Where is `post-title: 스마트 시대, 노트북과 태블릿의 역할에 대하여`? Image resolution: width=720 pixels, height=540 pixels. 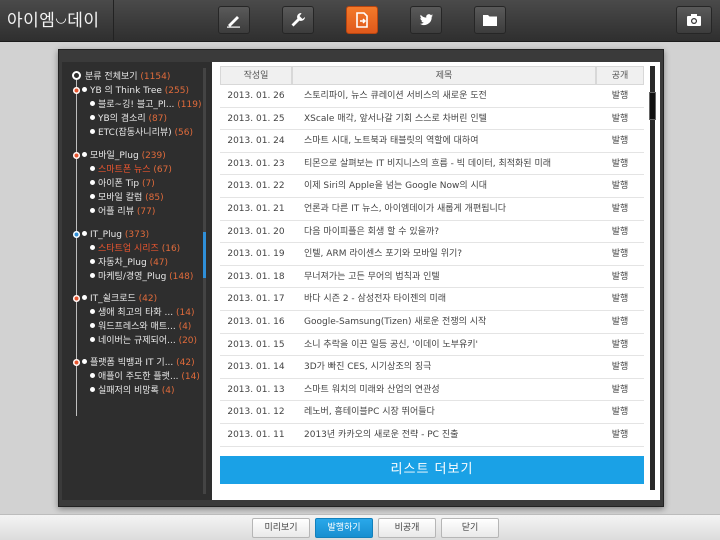
post-title: 스마트 시대, 노트북과 태블릿의 역할에 대하여 is located at coordinates (449, 141).